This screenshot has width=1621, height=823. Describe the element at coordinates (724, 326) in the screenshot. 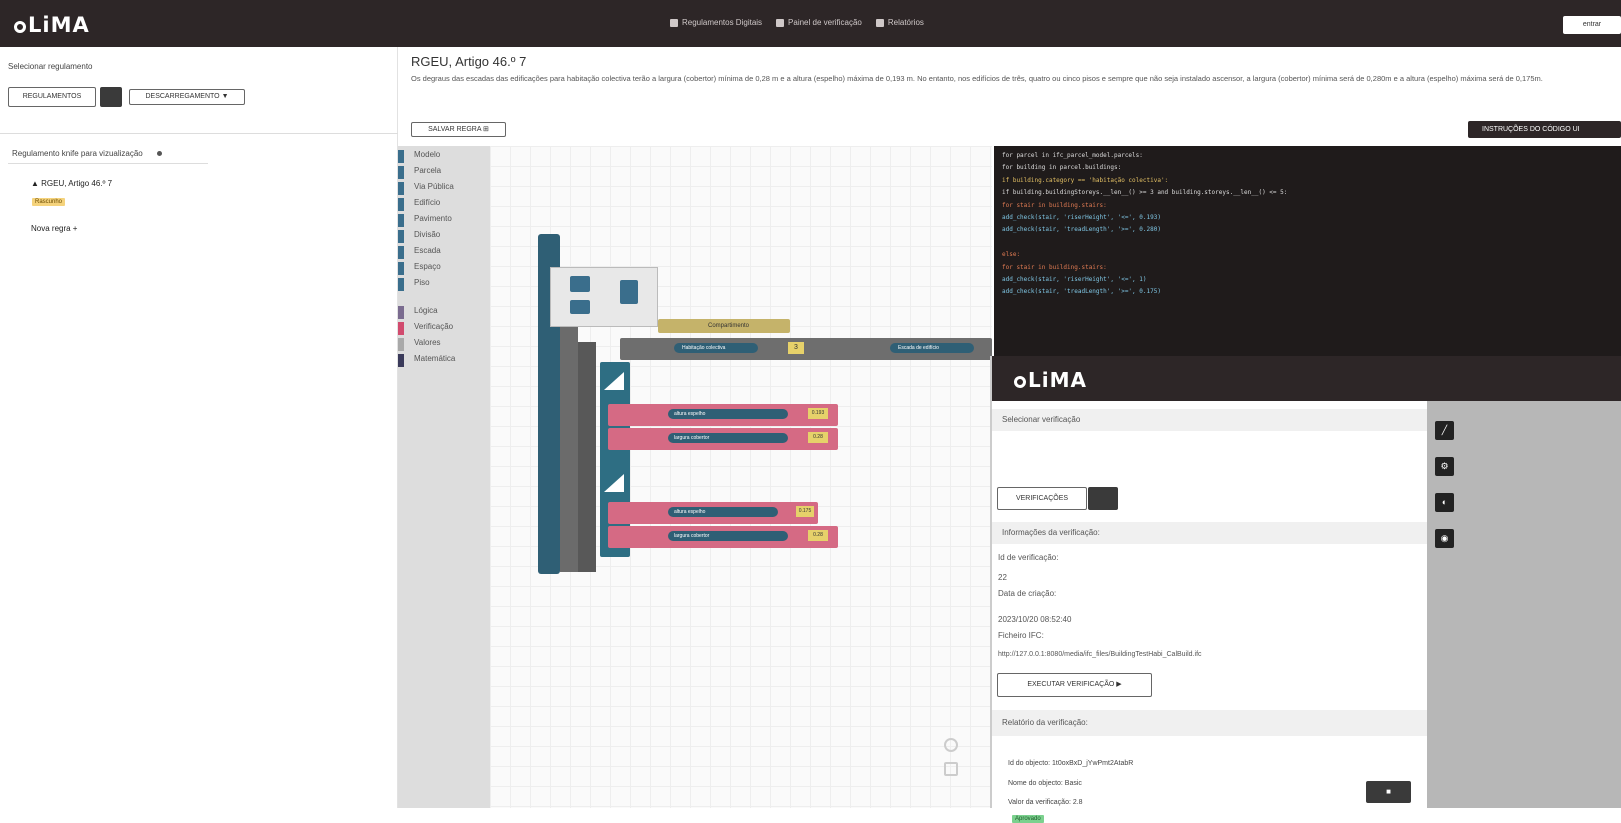

I see `param-block: Compartimento` at that location.